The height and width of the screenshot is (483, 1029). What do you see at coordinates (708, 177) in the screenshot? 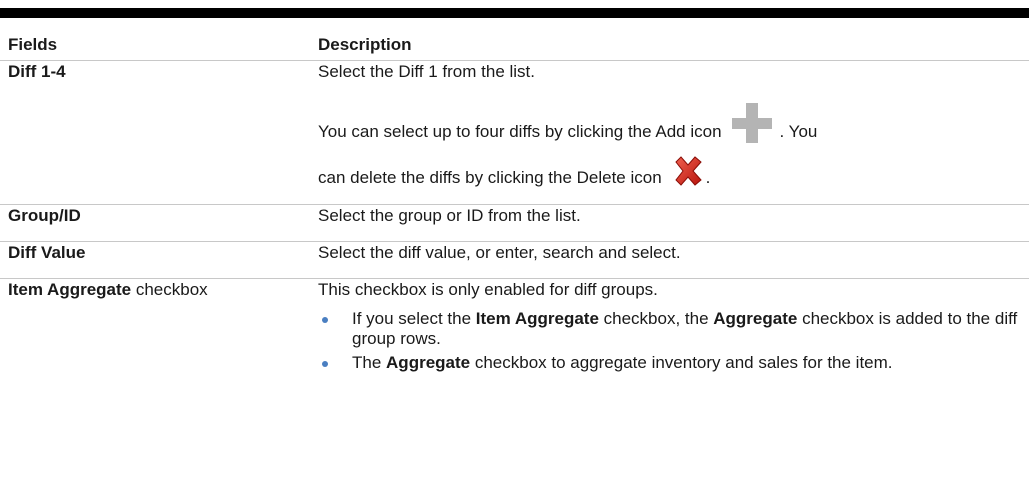
I see `diff-line-3-tail: .` at bounding box center [708, 177].